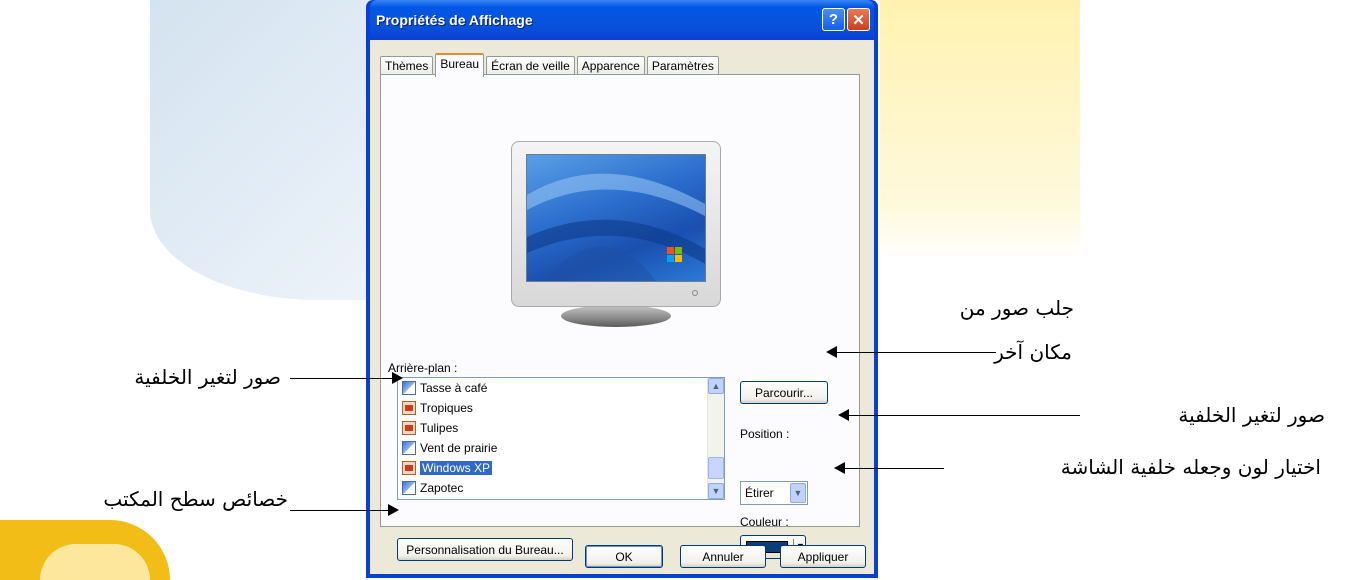 The image size is (1345, 580). I want to click on help-icon: ?, so click(833, 19).